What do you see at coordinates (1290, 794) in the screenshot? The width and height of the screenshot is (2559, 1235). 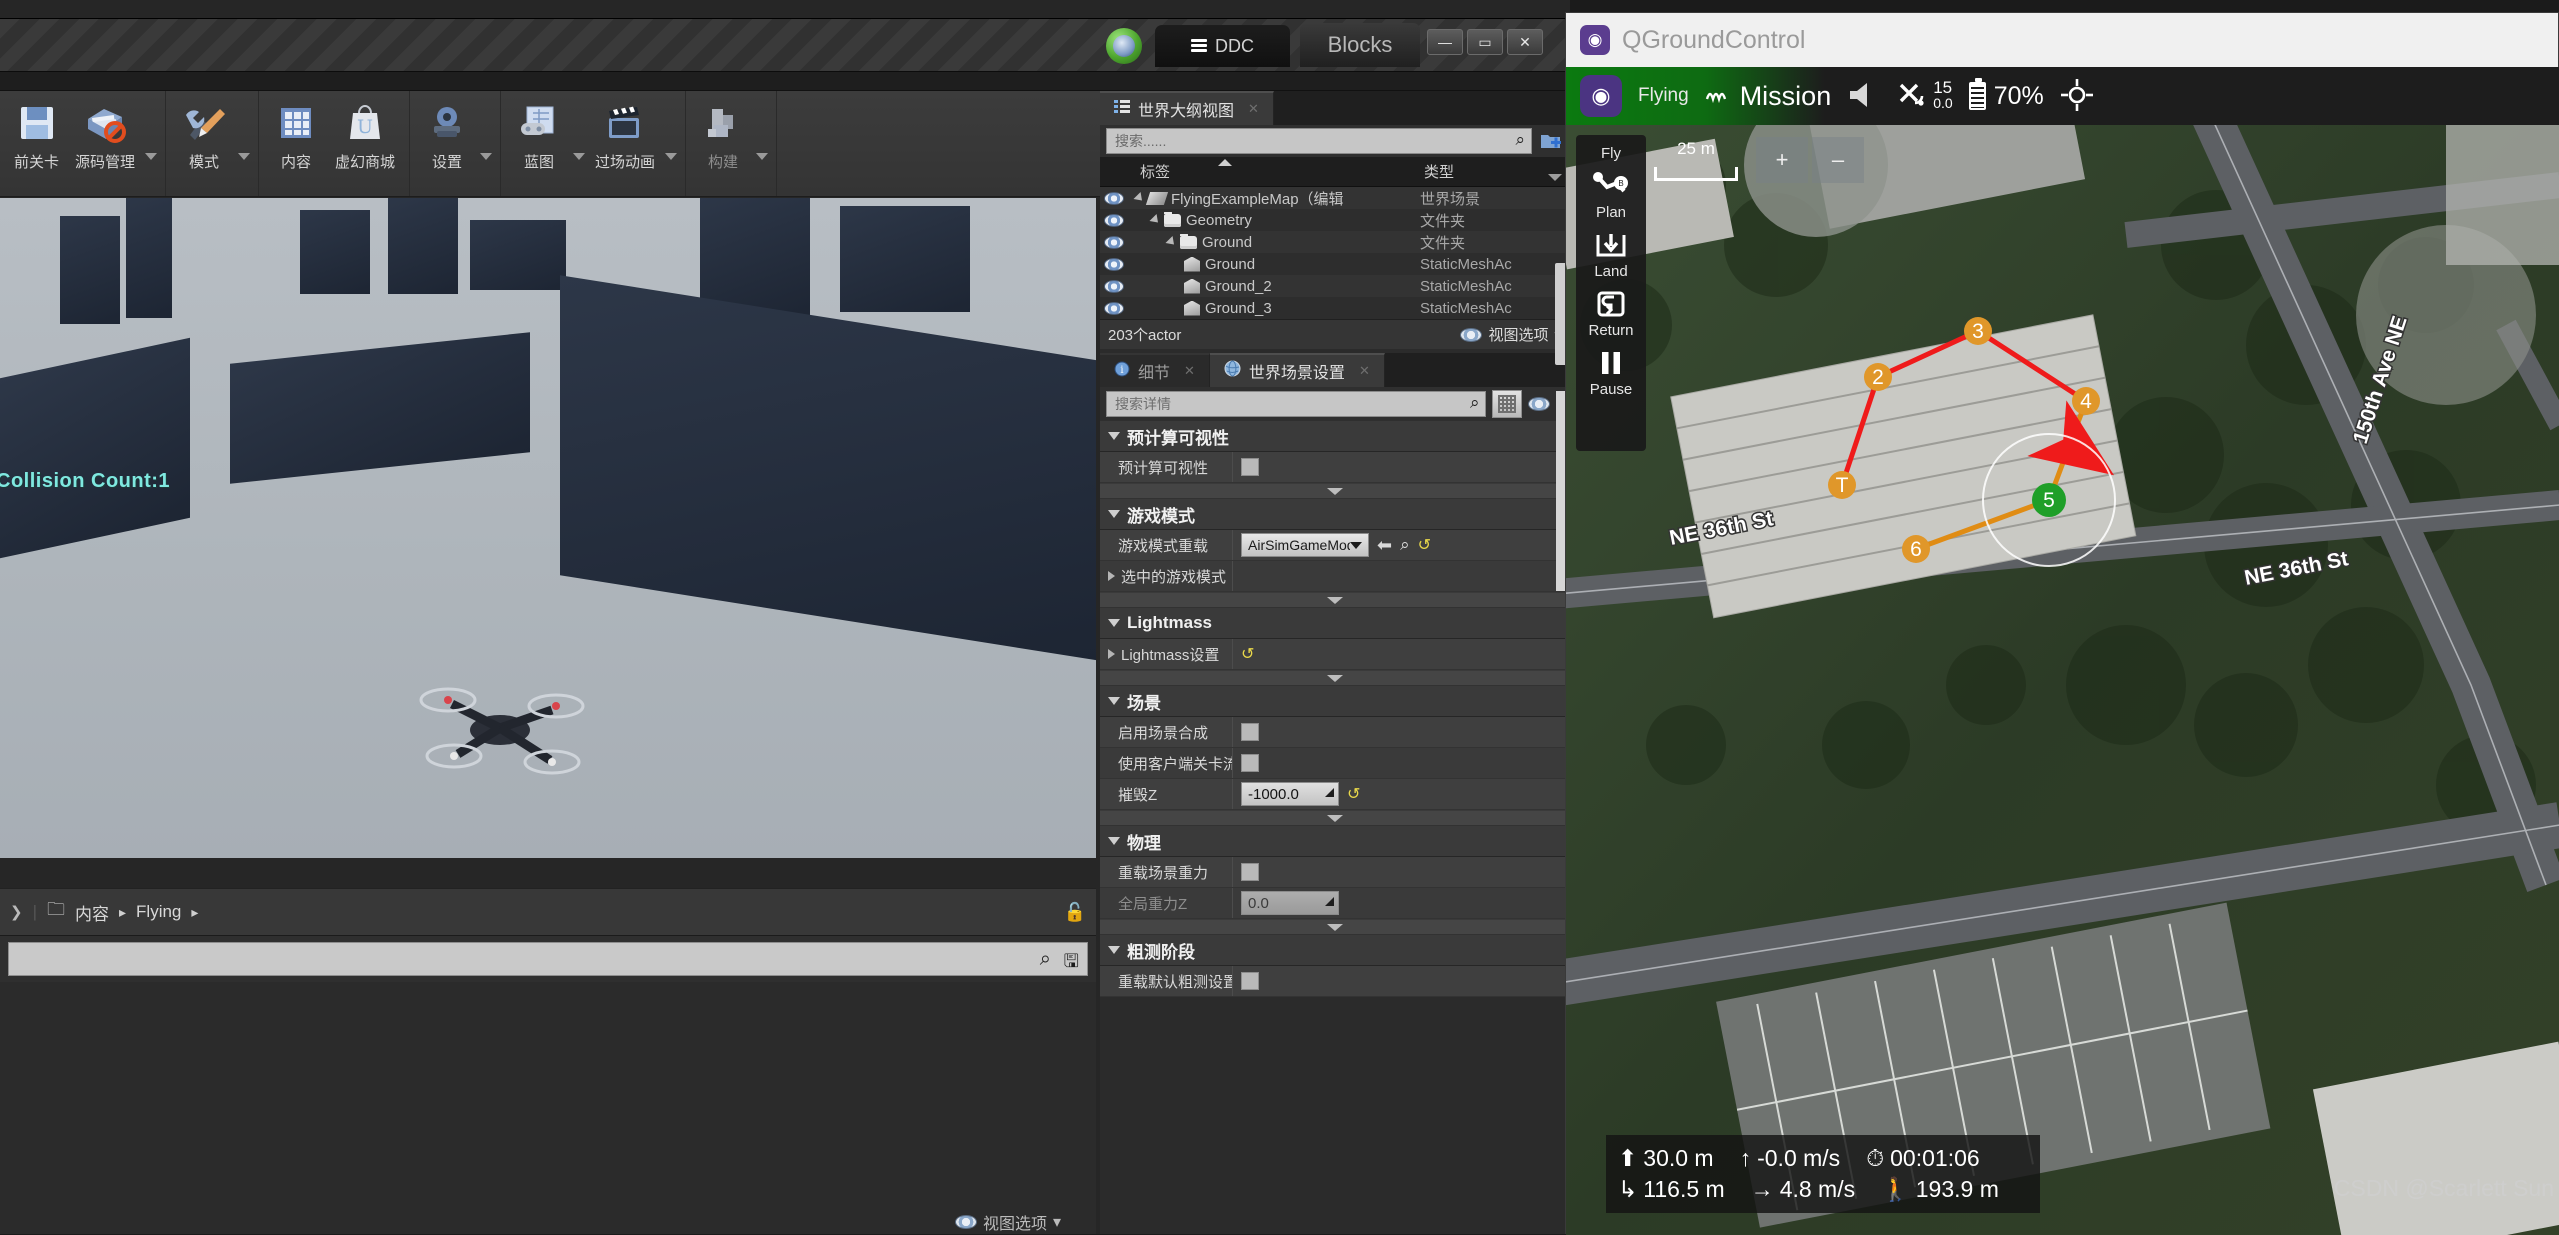 I see `property-number-input: -1000.0` at bounding box center [1290, 794].